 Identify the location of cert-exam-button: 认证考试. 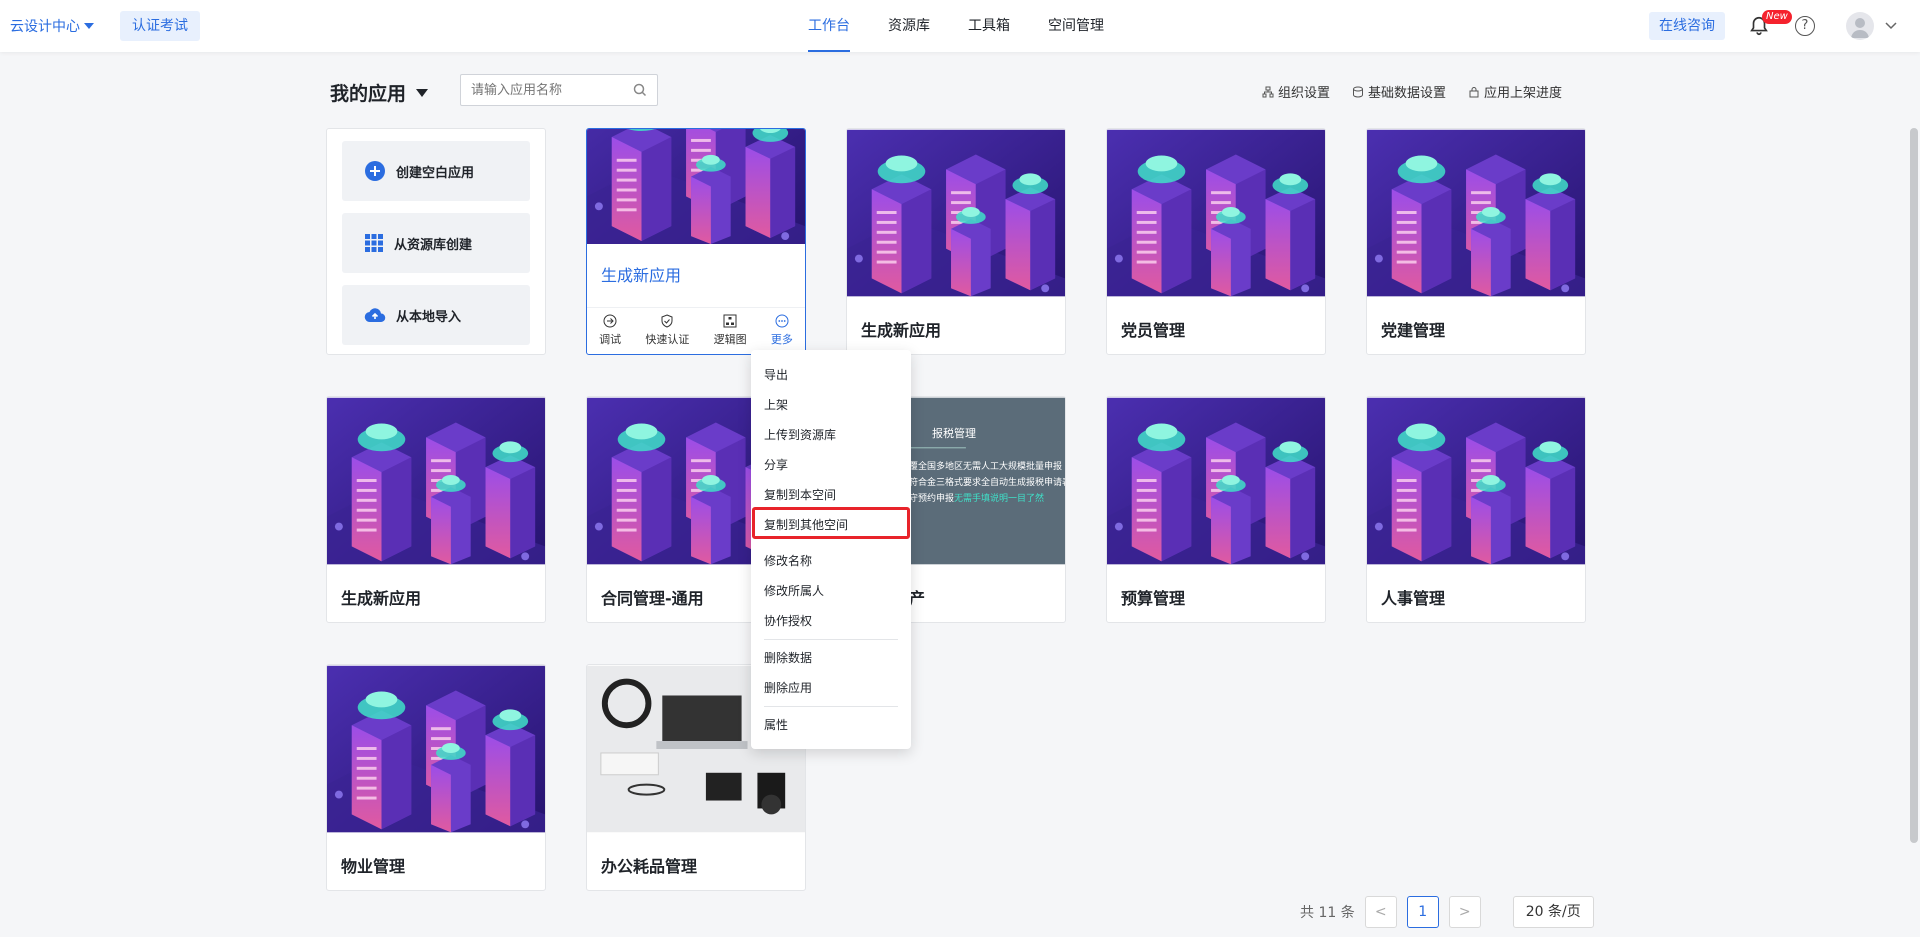
(160, 26).